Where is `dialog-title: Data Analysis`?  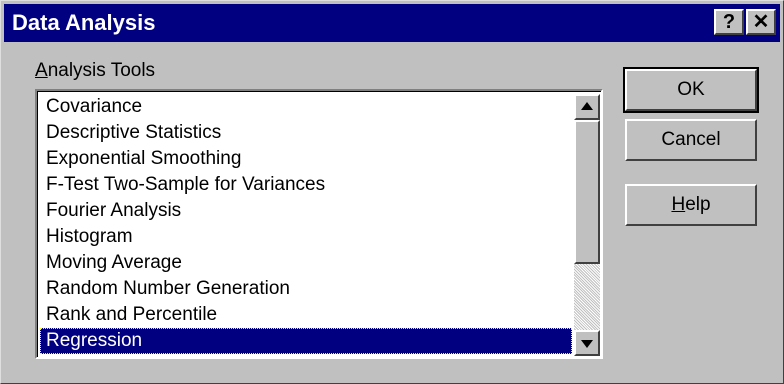 dialog-title: Data Analysis is located at coordinates (84, 22).